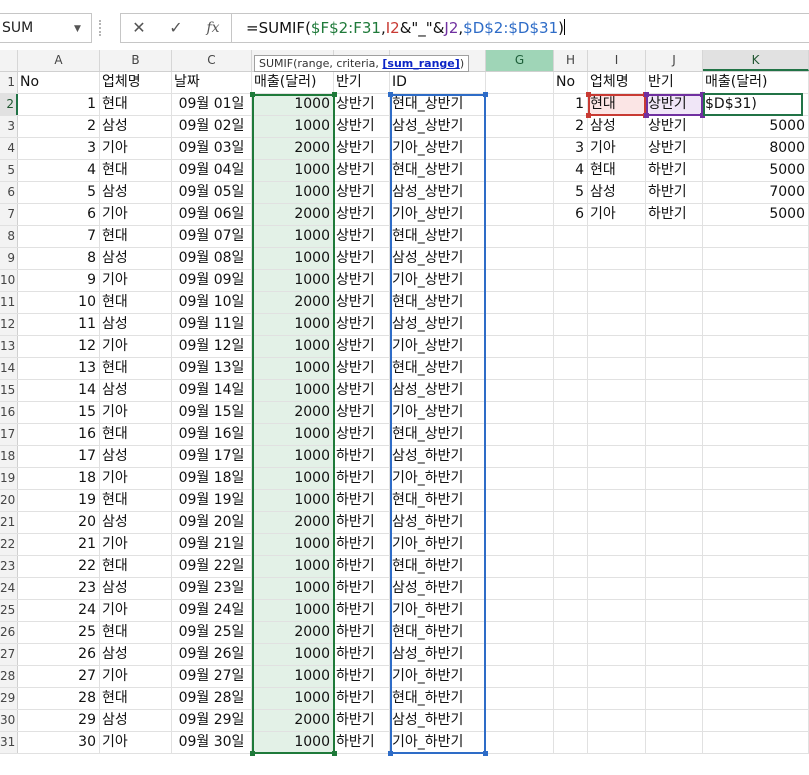 The width and height of the screenshot is (809, 775). What do you see at coordinates (571, 610) in the screenshot?
I see `cell-h25` at bounding box center [571, 610].